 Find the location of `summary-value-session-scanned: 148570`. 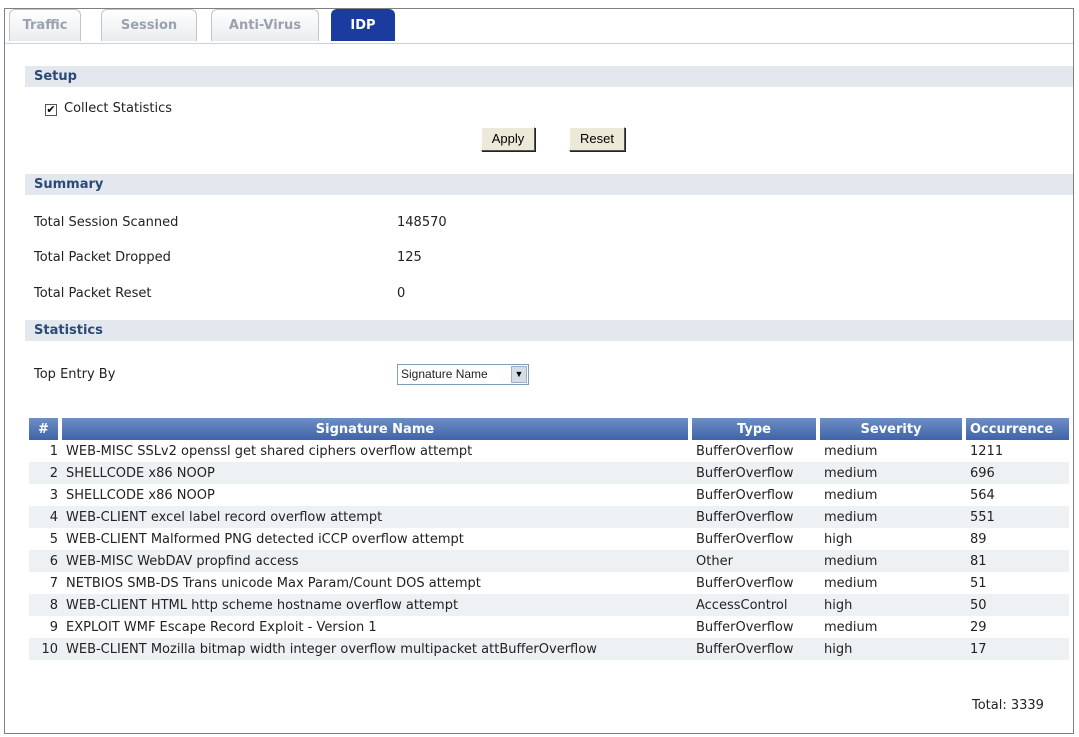

summary-value-session-scanned: 148570 is located at coordinates (422, 222).